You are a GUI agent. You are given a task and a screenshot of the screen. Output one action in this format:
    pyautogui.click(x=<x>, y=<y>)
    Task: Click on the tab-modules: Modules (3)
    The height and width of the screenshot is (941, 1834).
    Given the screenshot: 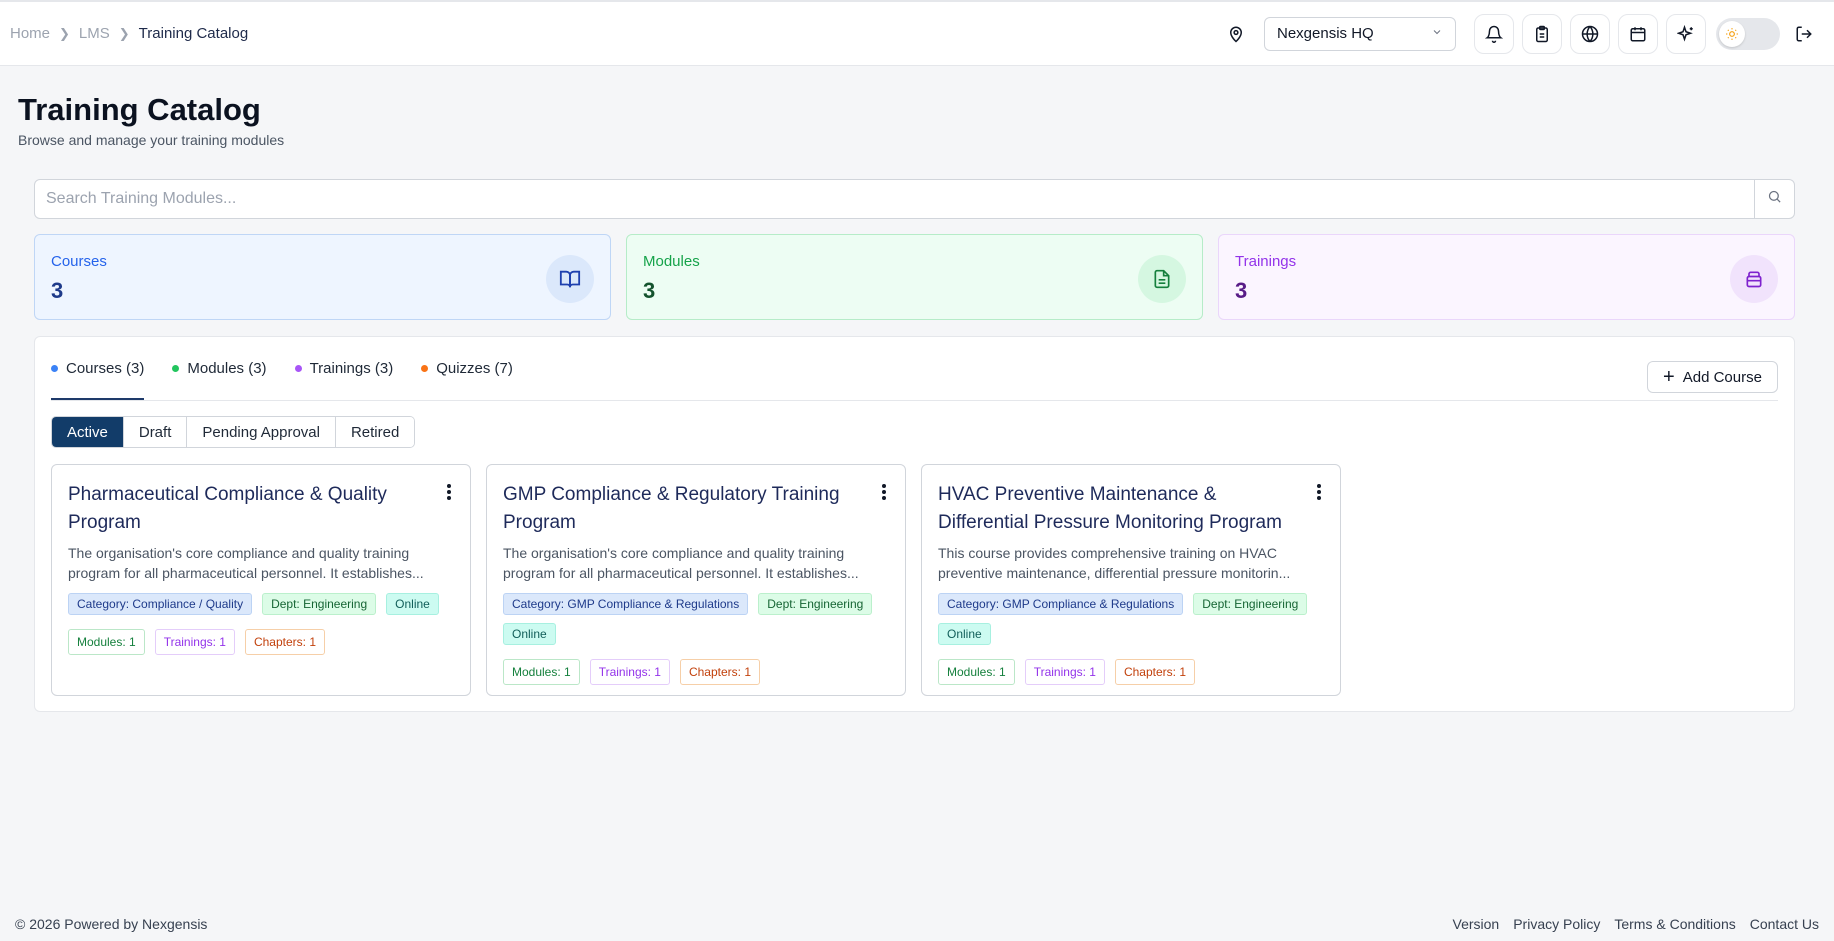 What is the action you would take?
    pyautogui.click(x=219, y=368)
    